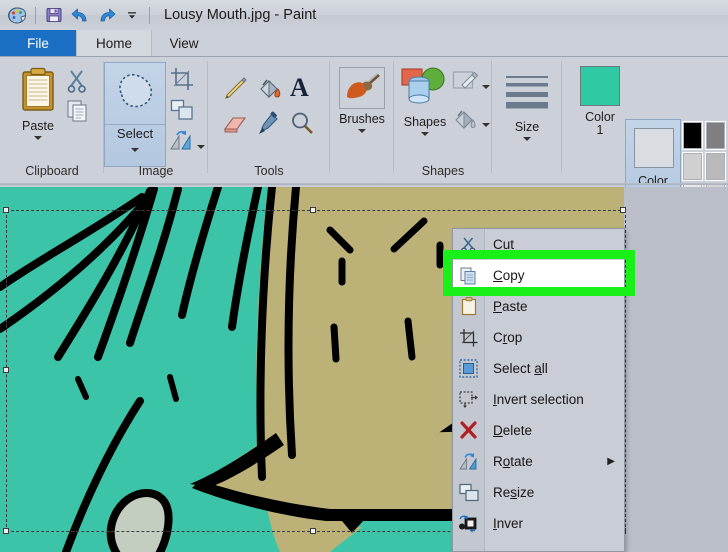 This screenshot has height=552, width=728. What do you see at coordinates (600, 86) in the screenshot?
I see `color1-swatch` at bounding box center [600, 86].